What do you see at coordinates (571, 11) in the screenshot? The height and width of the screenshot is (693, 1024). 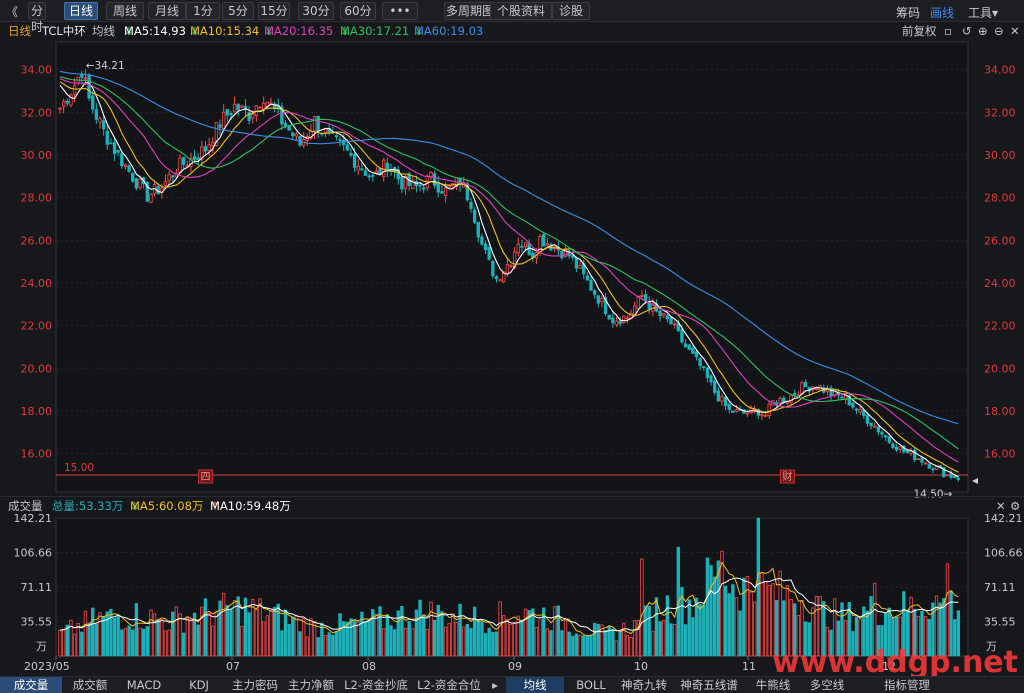 I see `diagnose-button: 诊股` at bounding box center [571, 11].